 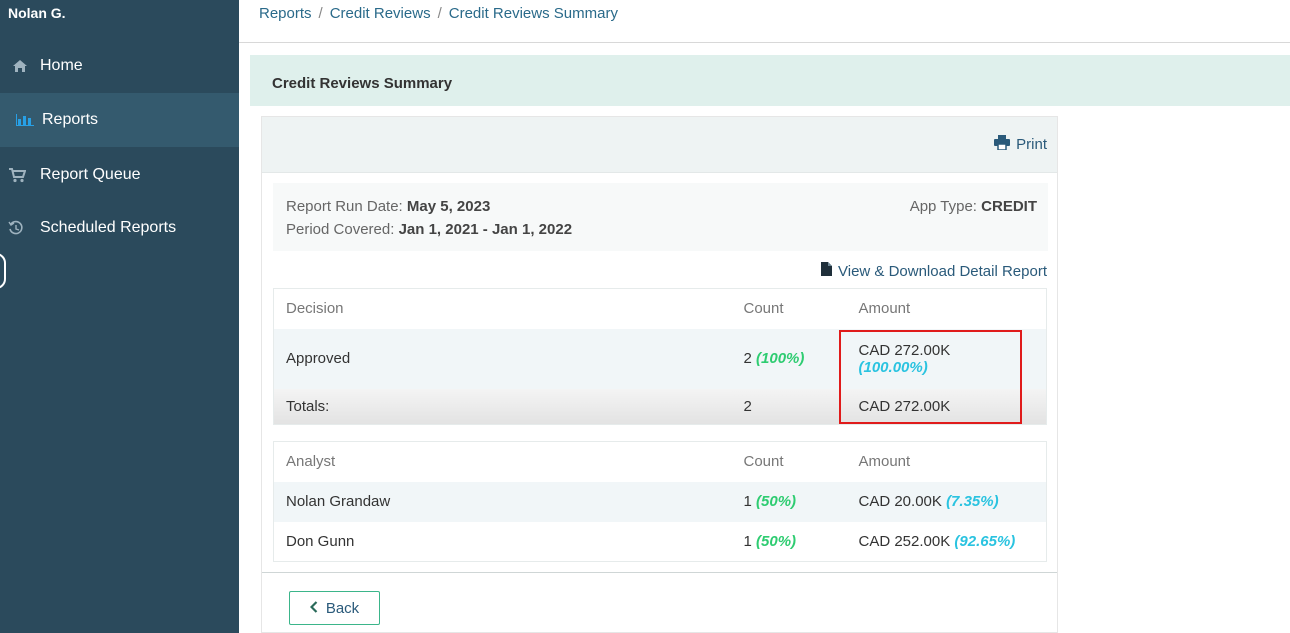 What do you see at coordinates (29, 120) in the screenshot?
I see `bar-chart-icon` at bounding box center [29, 120].